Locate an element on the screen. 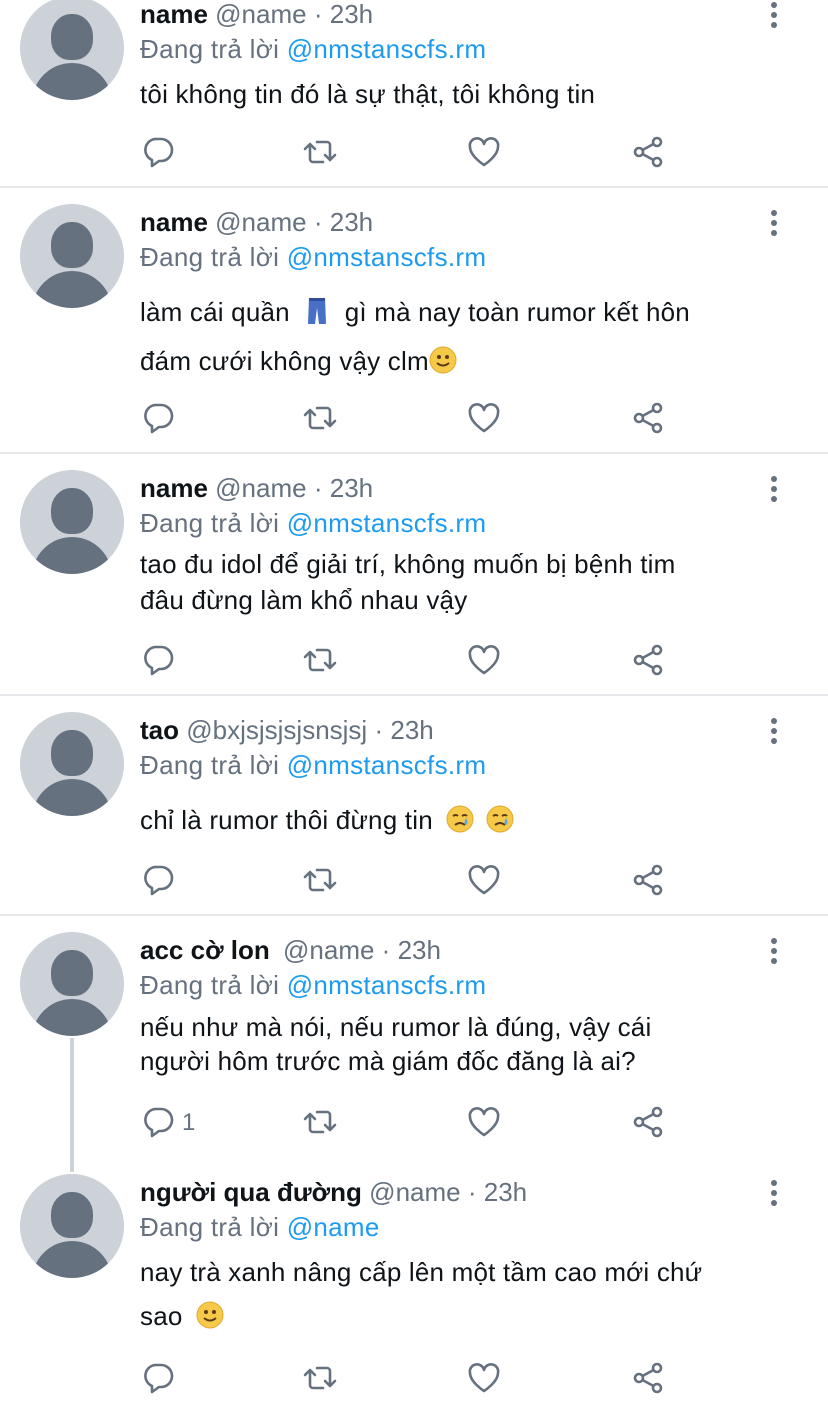 Image resolution: width=828 pixels, height=1401 pixels. jeans-icon is located at coordinates (317, 316).